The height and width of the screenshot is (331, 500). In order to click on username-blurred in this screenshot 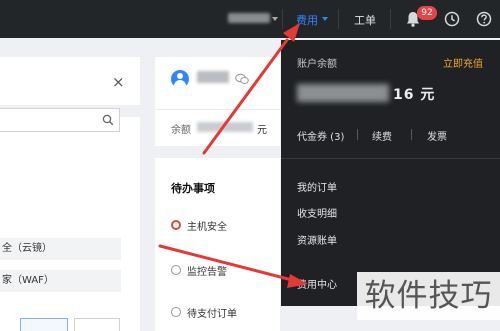, I will do `click(249, 18)`.